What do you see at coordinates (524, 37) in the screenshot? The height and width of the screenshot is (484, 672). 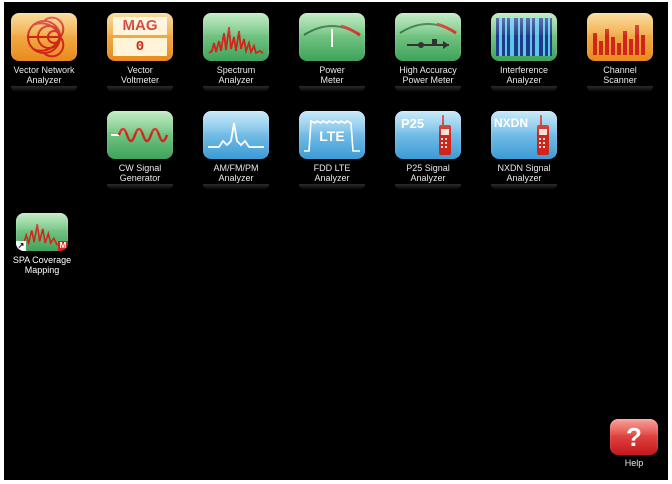 I see `spectrogram-icon` at bounding box center [524, 37].